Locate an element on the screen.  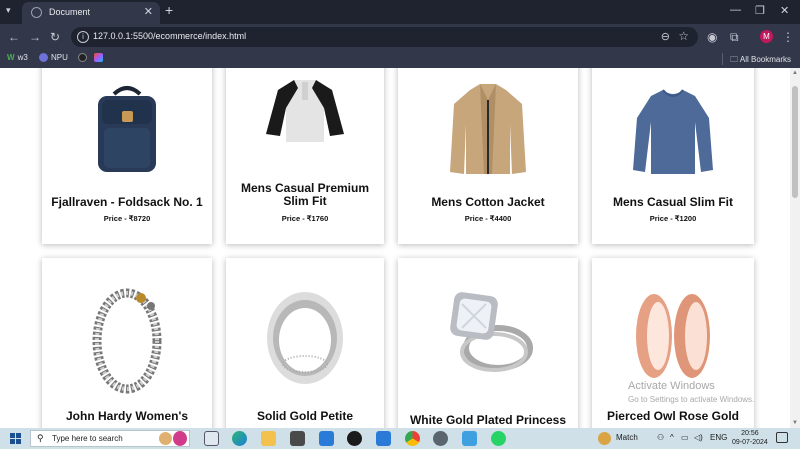
scroll-down-icon: ▼ is located at coordinates (795, 423).